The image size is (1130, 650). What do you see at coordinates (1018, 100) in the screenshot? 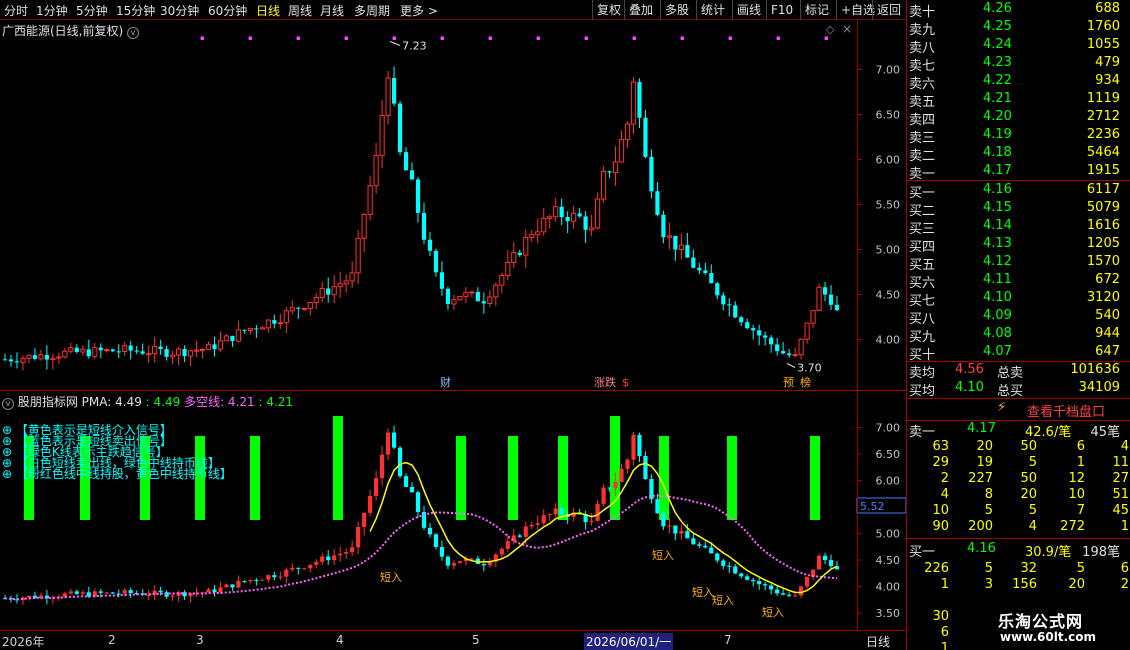
I see `ask-level: 卖五 4.21 1119` at bounding box center [1018, 100].